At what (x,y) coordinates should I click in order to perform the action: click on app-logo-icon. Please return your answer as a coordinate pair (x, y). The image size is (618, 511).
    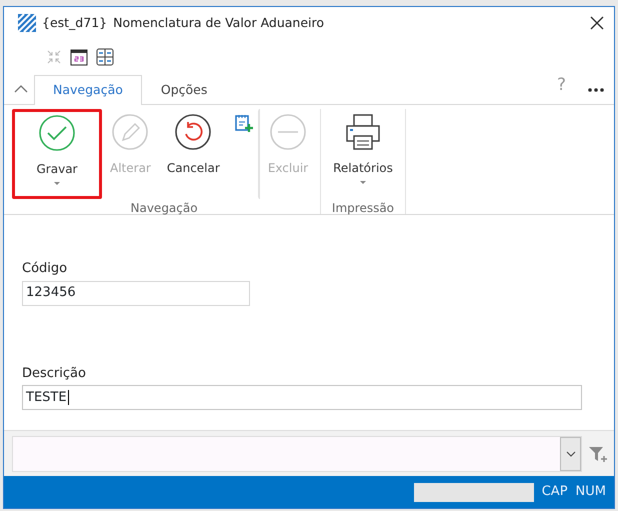
    Looking at the image, I should click on (27, 23).